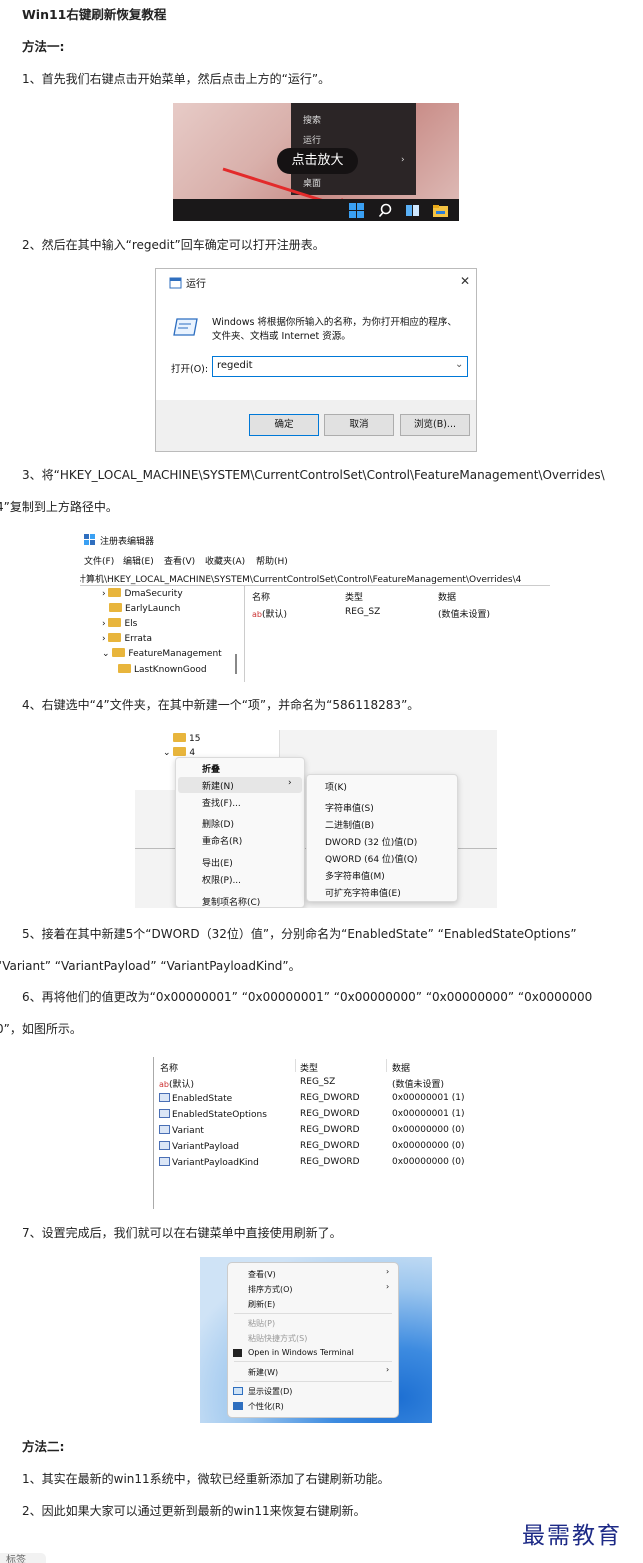 The height and width of the screenshot is (1563, 643). Describe the element at coordinates (316, 162) in the screenshot. I see `start-menu-screenshot: 搜索 运行 › 桌面 点击放大` at that location.